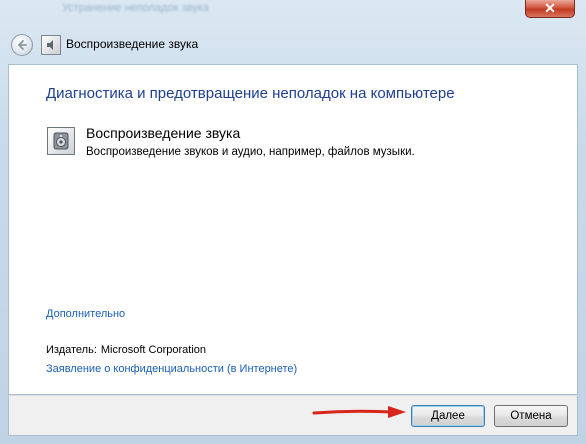  What do you see at coordinates (531, 416) in the screenshot?
I see `cancel-button: Отмена` at bounding box center [531, 416].